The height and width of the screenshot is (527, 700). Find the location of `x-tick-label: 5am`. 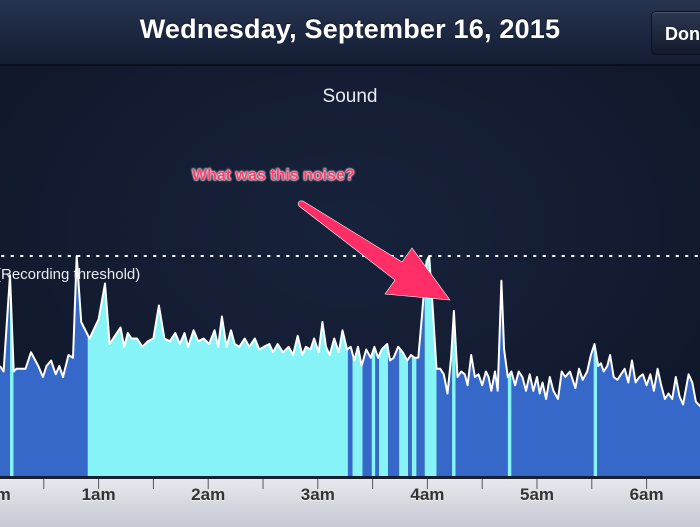

x-tick-label: 5am is located at coordinates (537, 494).